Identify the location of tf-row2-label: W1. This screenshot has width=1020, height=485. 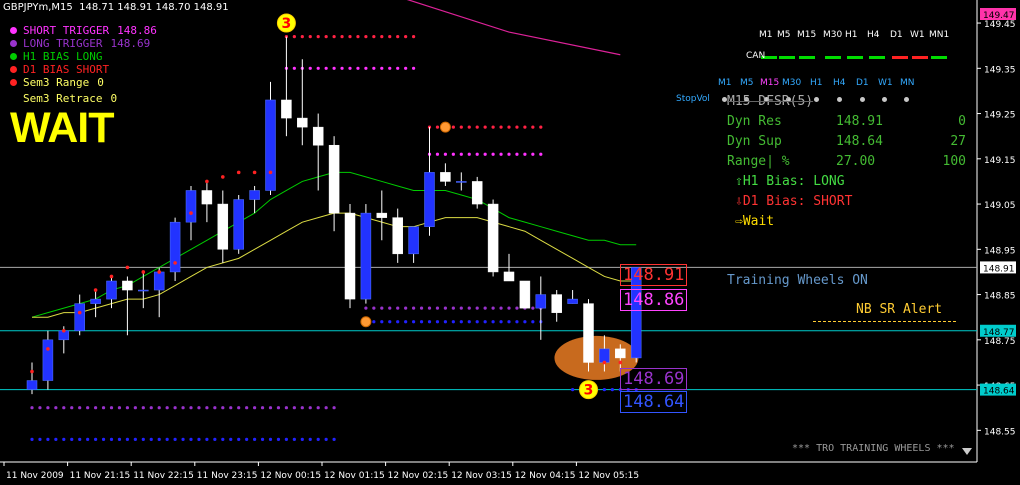
(885, 83).